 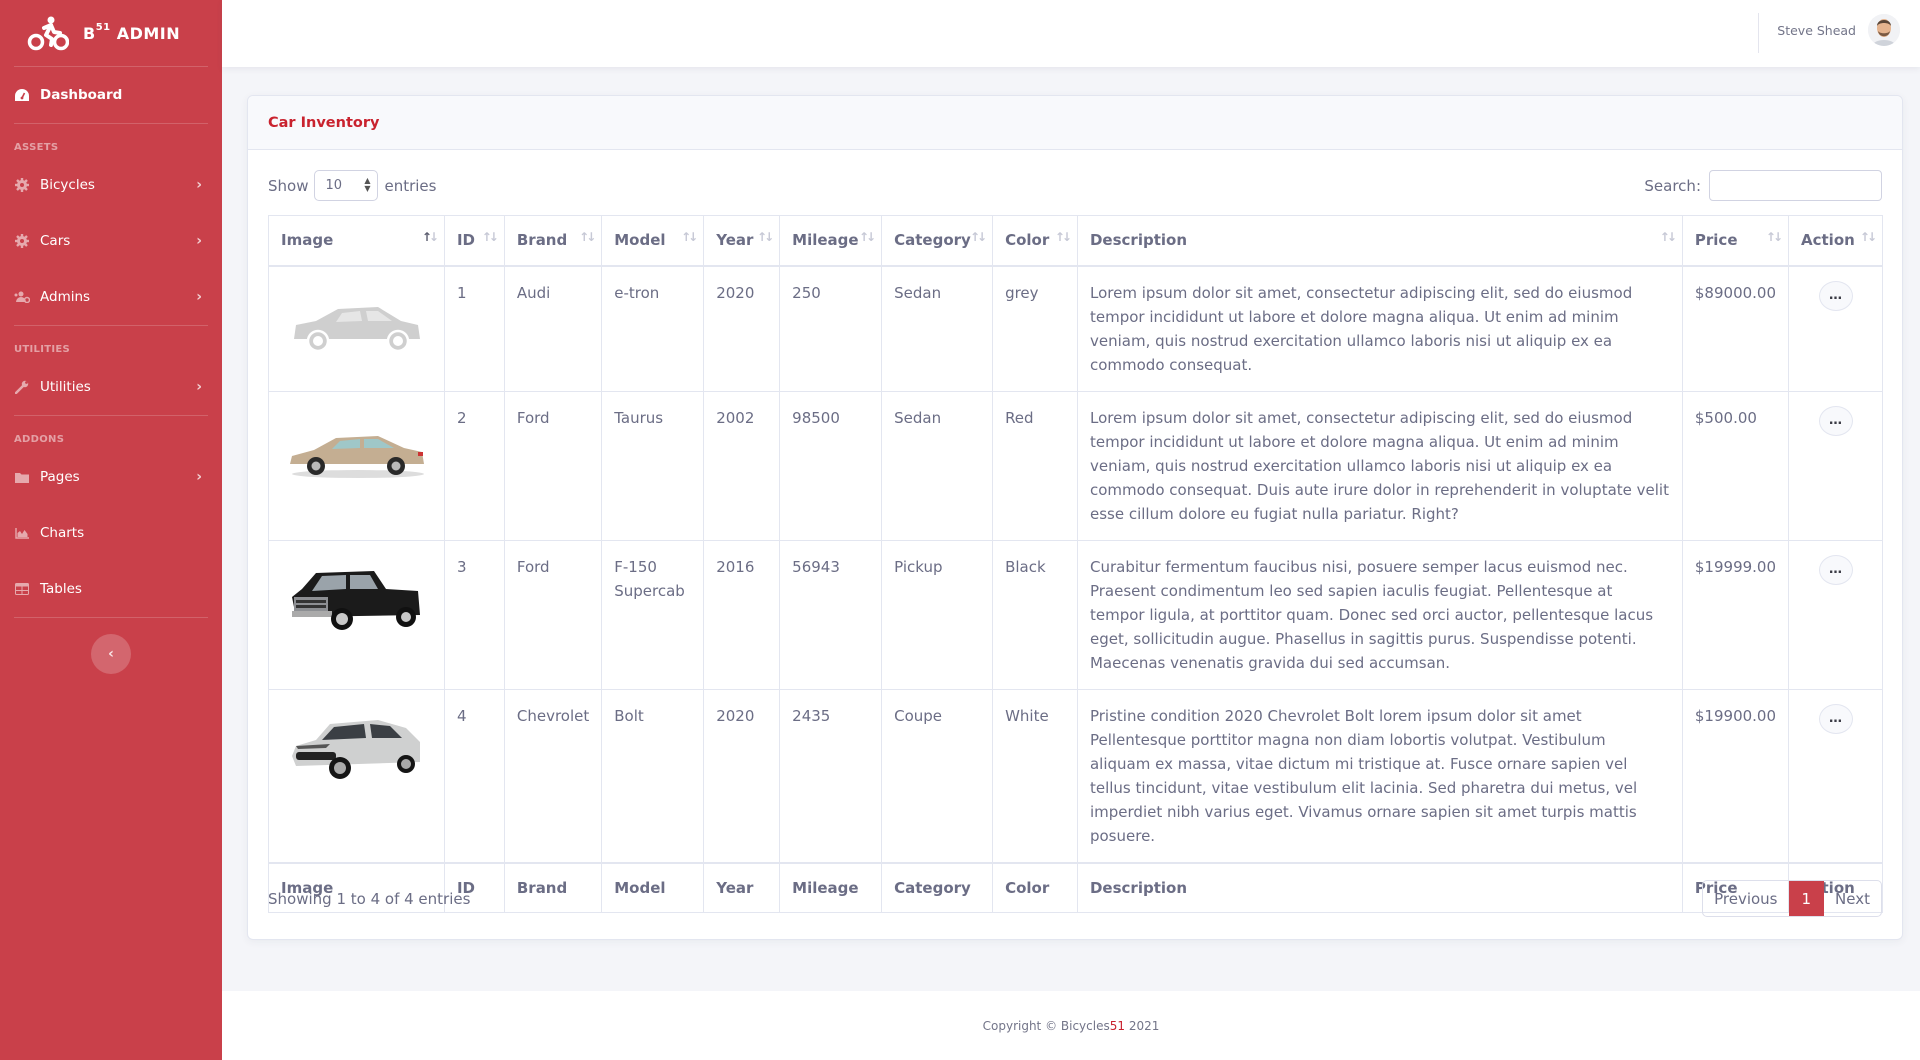 I want to click on next-page-button: Next, so click(x=1852, y=898).